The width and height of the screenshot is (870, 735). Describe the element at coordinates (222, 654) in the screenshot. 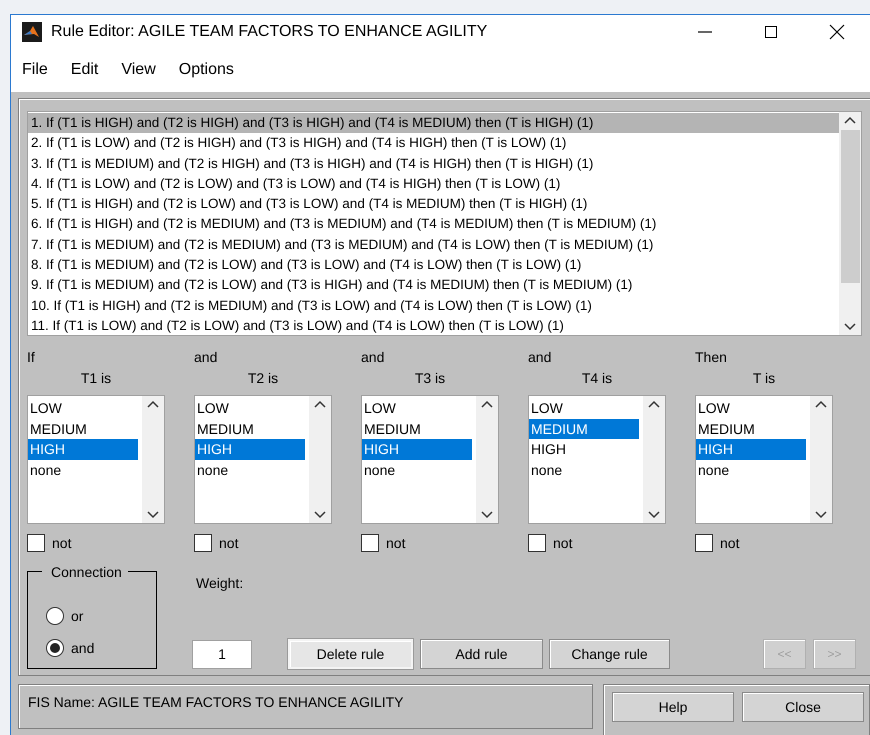

I see `weight-field: 1` at that location.